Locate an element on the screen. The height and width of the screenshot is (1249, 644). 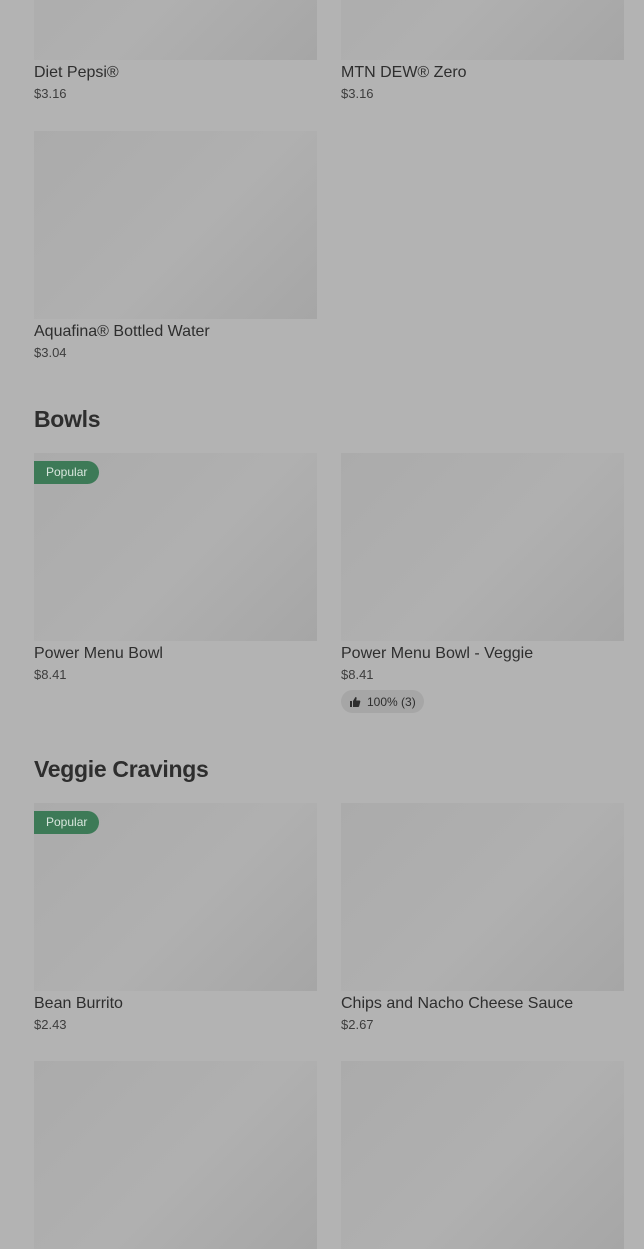
menu-item-card: Aquafina® Bottled Water $3.04 is located at coordinates (175, 246).